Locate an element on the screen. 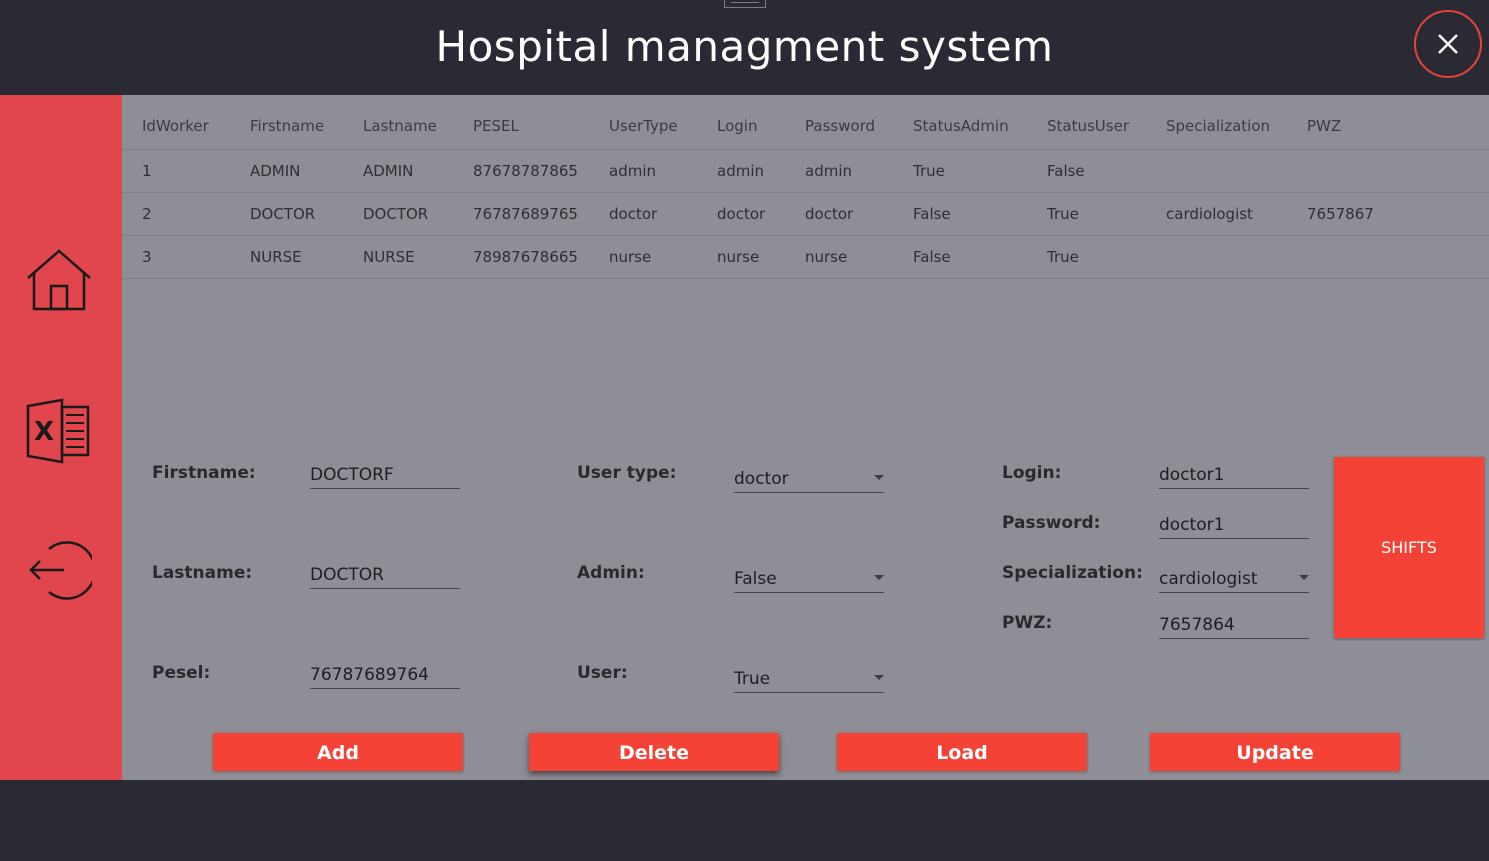 The width and height of the screenshot is (1489, 861). table-cell: 1 is located at coordinates (147, 171).